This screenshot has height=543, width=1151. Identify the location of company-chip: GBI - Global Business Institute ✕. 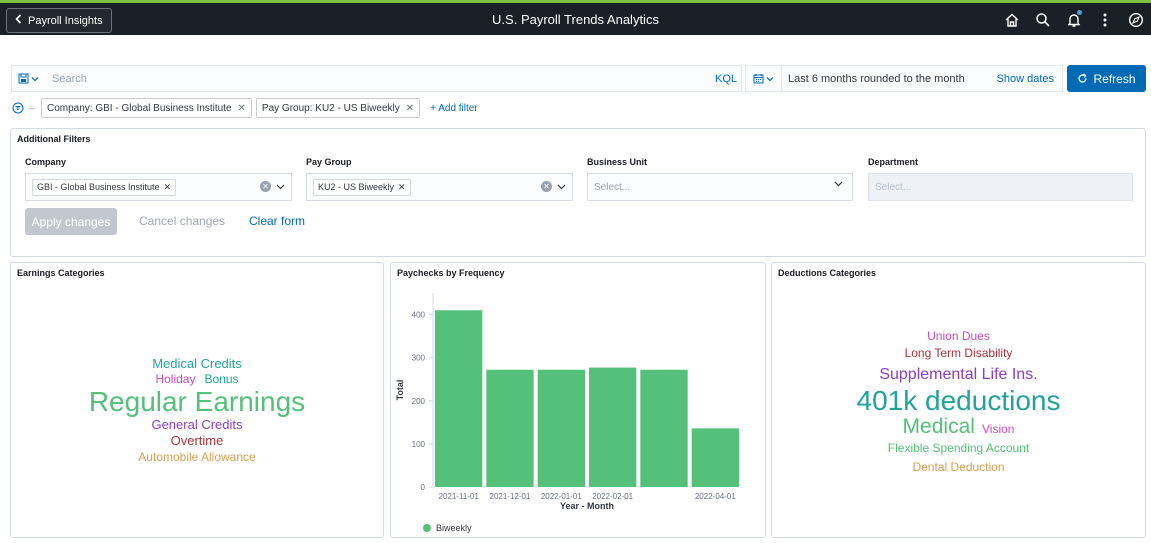
(104, 187).